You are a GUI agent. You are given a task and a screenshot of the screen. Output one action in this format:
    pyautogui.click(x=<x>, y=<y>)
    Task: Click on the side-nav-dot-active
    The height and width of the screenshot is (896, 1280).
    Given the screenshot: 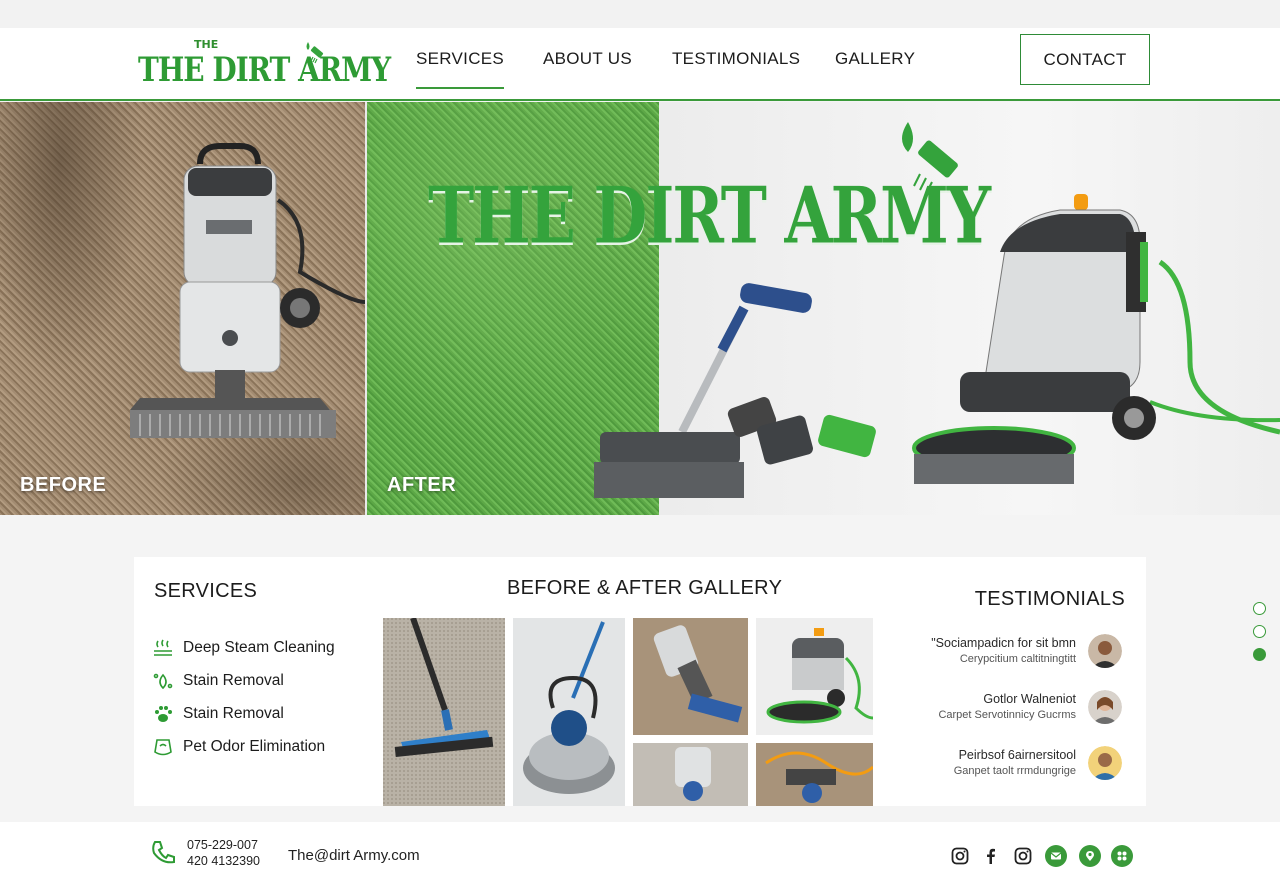 What is the action you would take?
    pyautogui.click(x=1259, y=654)
    